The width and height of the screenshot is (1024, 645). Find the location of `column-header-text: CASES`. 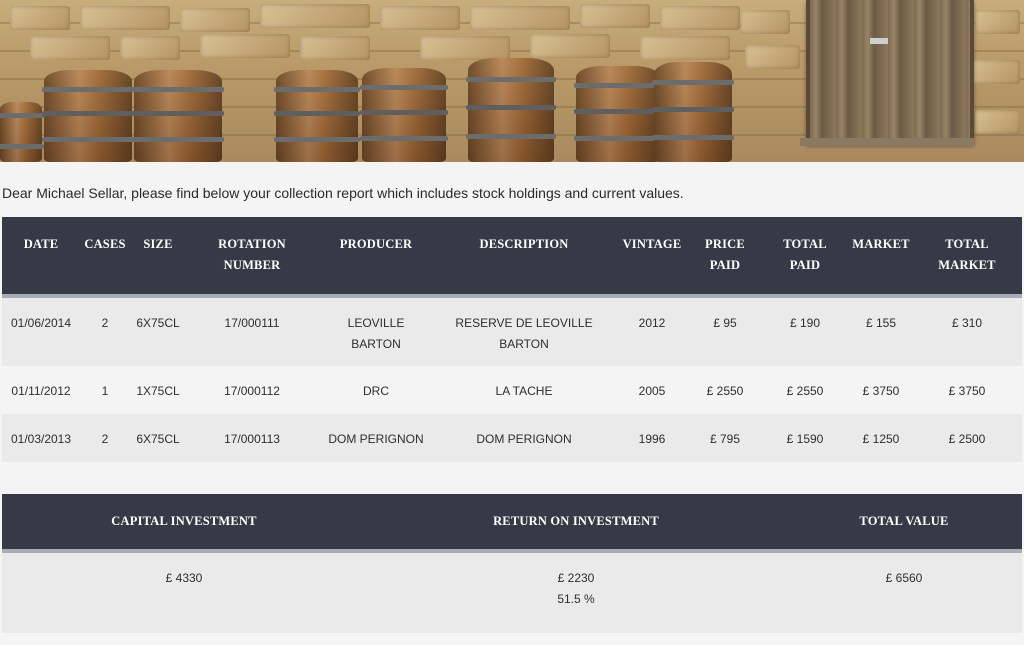

column-header-text: CASES is located at coordinates (105, 244).